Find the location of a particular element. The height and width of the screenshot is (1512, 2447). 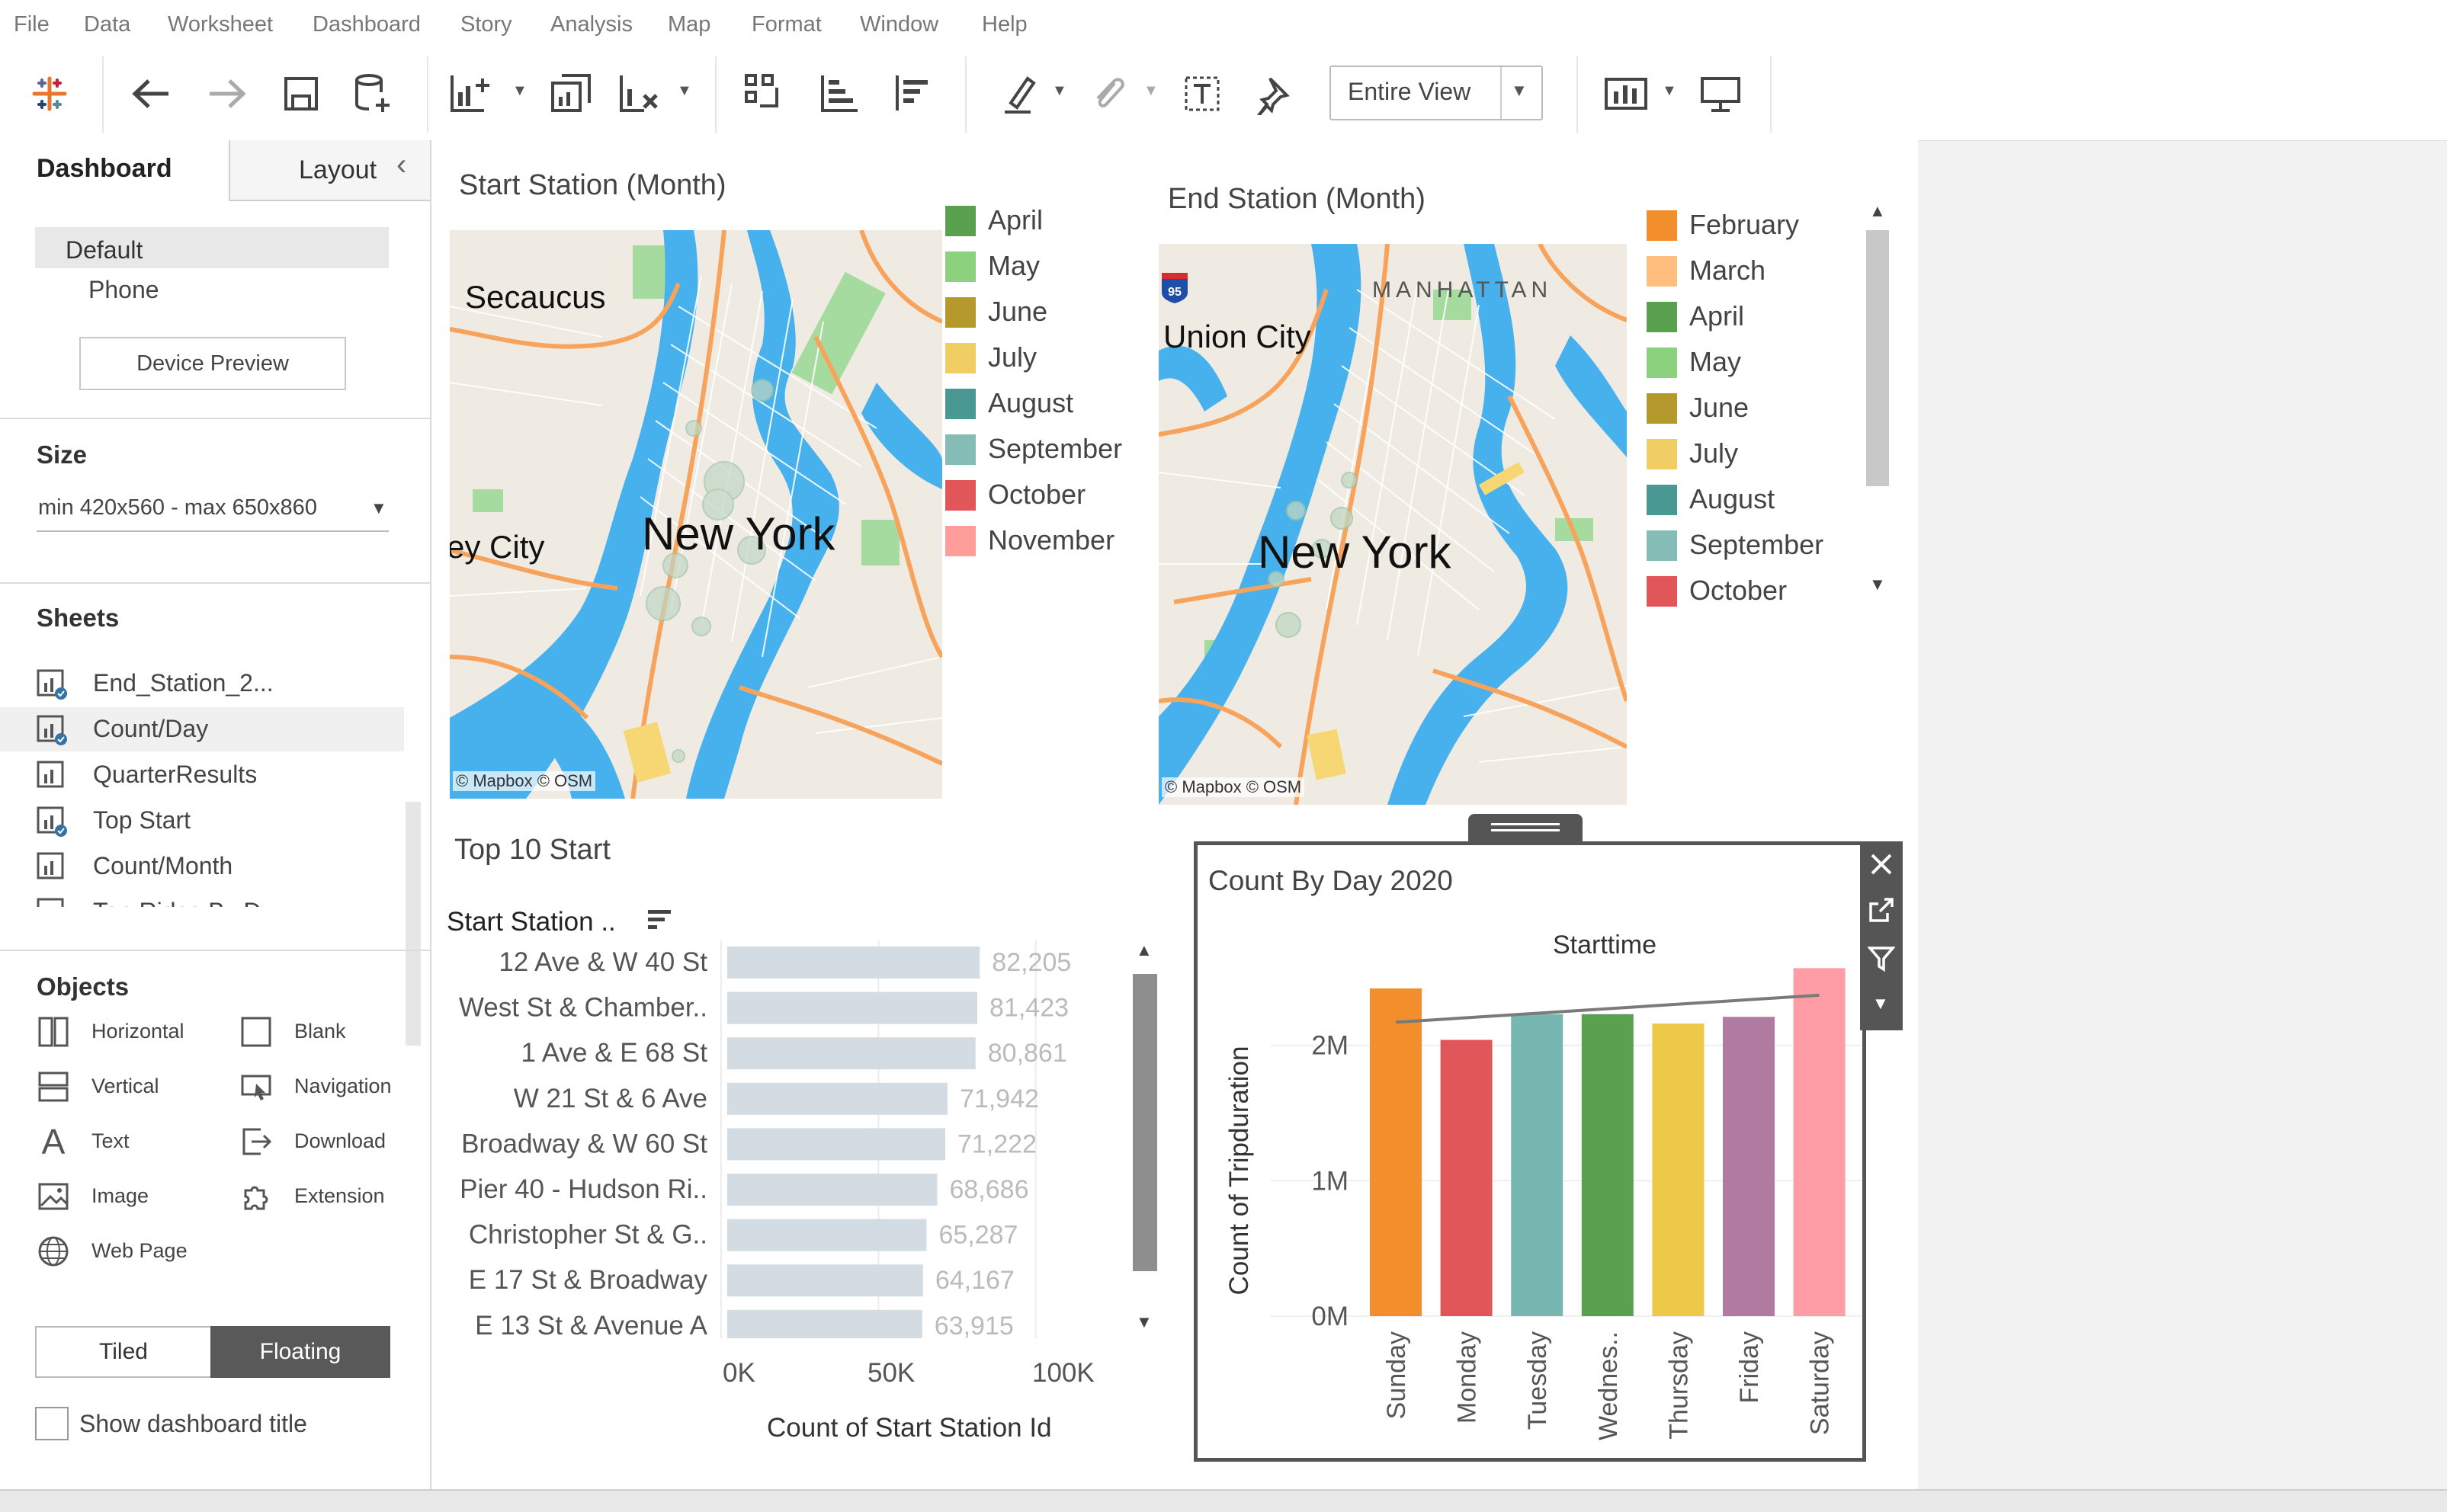

legend-scrollbar: ▲ ▼ is located at coordinates (1877, 402).